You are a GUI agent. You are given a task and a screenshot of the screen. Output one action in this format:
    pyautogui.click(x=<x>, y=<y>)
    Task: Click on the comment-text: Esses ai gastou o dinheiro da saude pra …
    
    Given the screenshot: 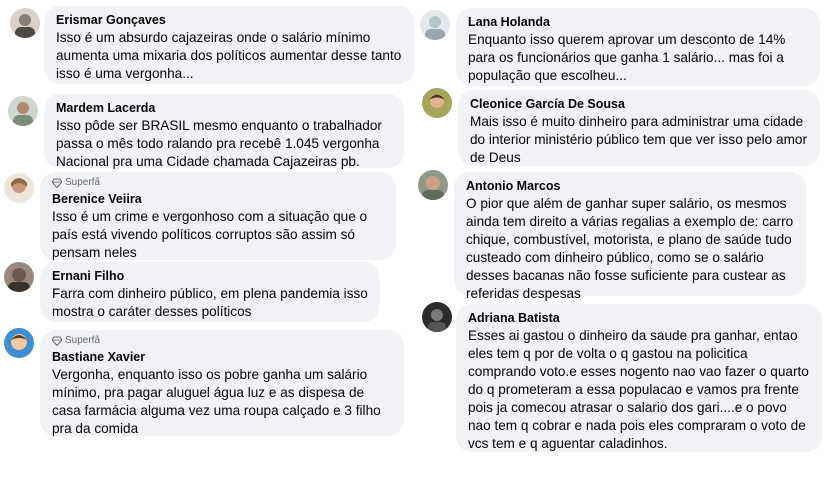 What is the action you would take?
    pyautogui.click(x=638, y=389)
    